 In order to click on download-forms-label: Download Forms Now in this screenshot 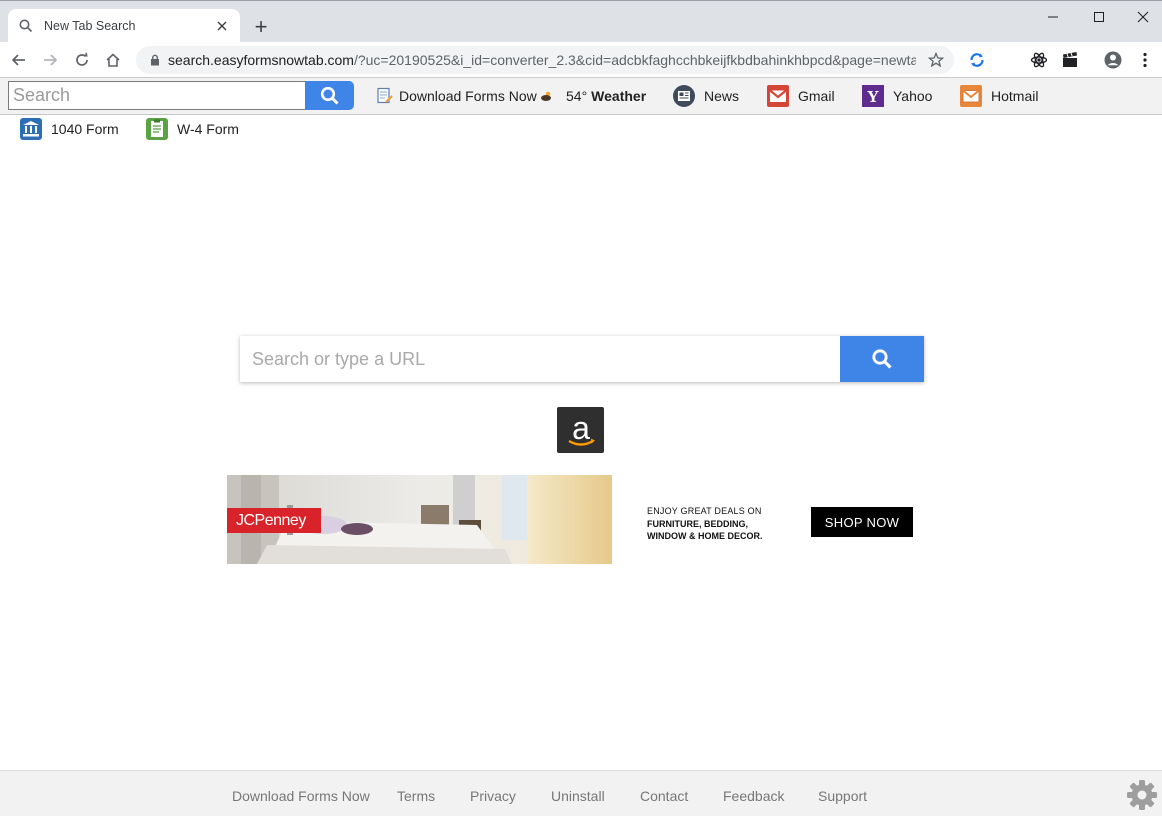, I will do `click(468, 96)`.